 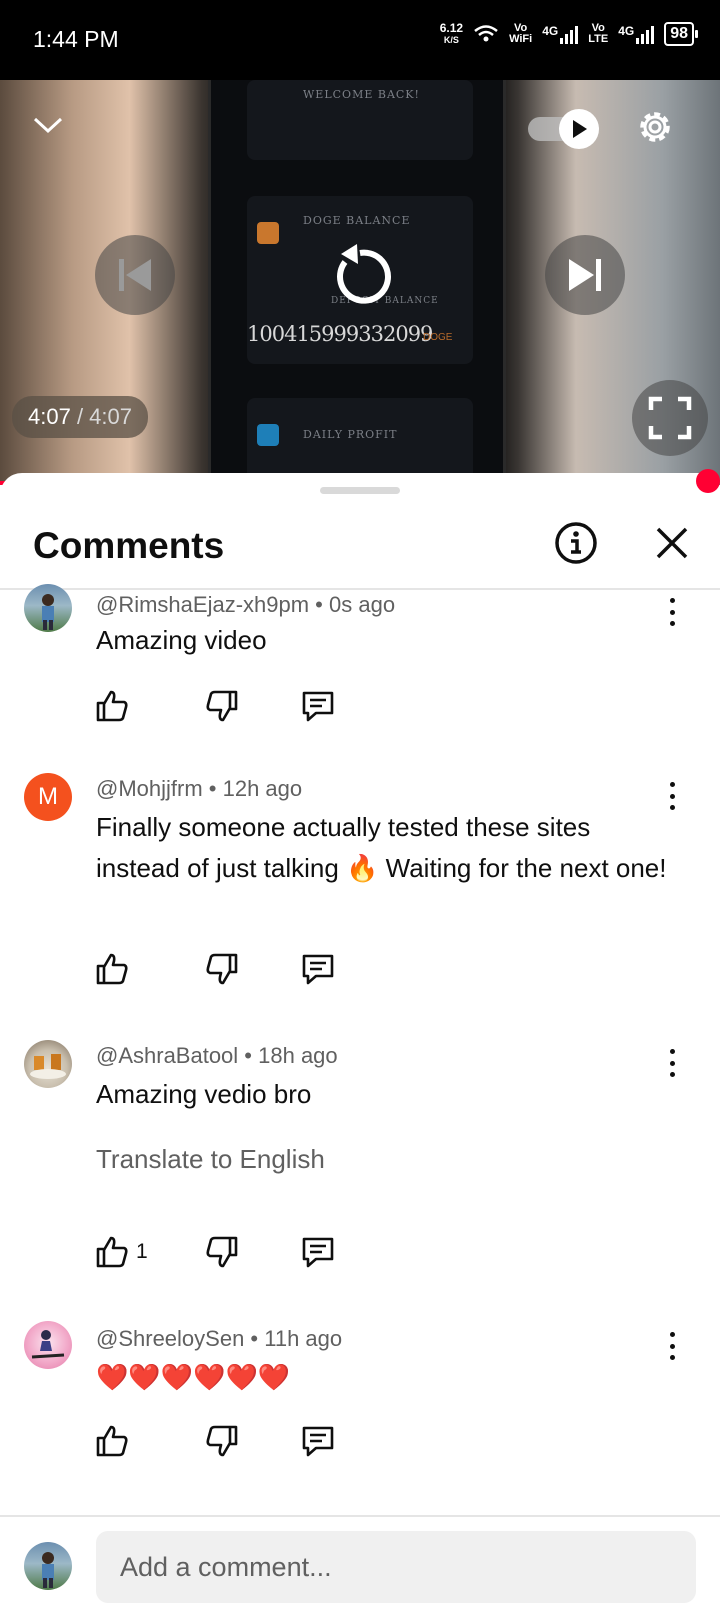 I want to click on gear-icon, so click(x=655, y=127).